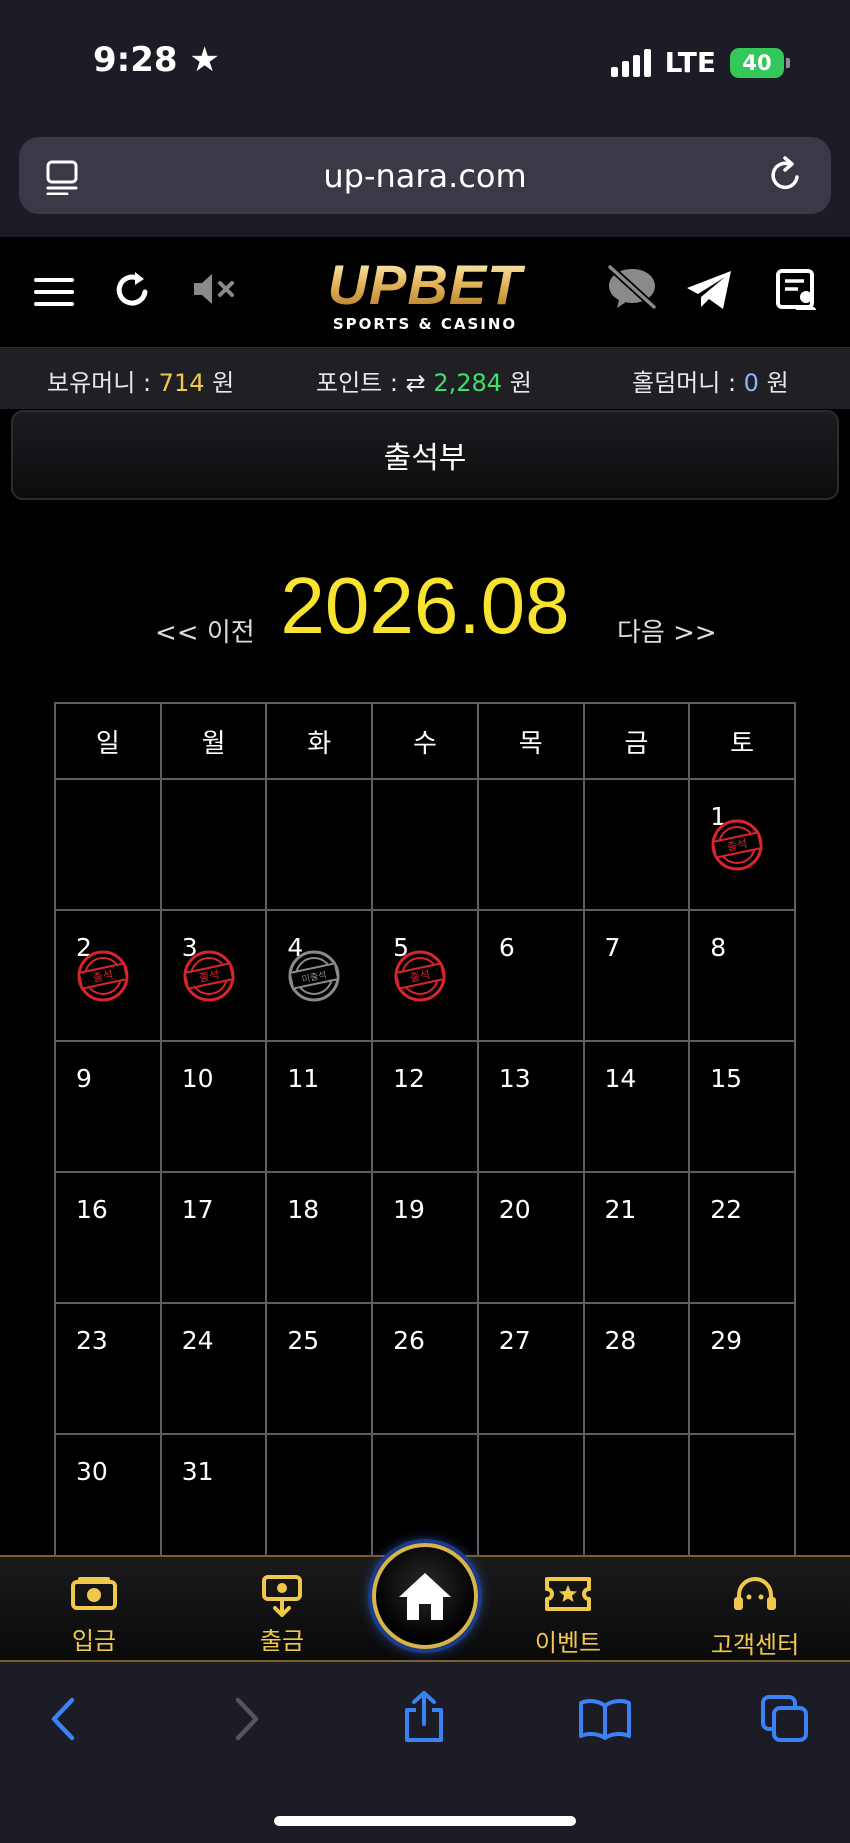 Image resolution: width=850 pixels, height=1843 pixels. I want to click on calendar-day-cell: 6, so click(530, 975).